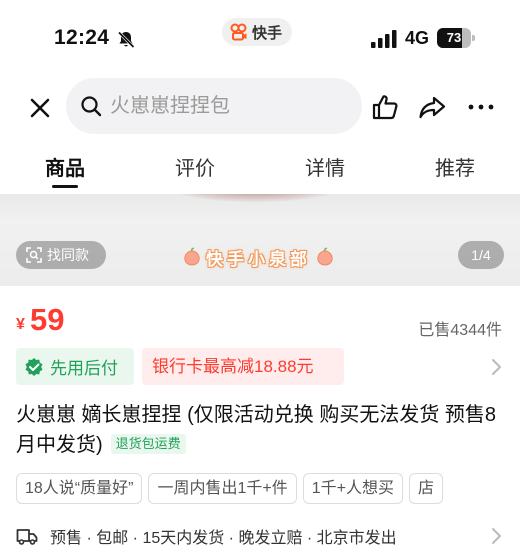  What do you see at coordinates (82, 37) in the screenshot?
I see `status-time: 12:24` at bounding box center [82, 37].